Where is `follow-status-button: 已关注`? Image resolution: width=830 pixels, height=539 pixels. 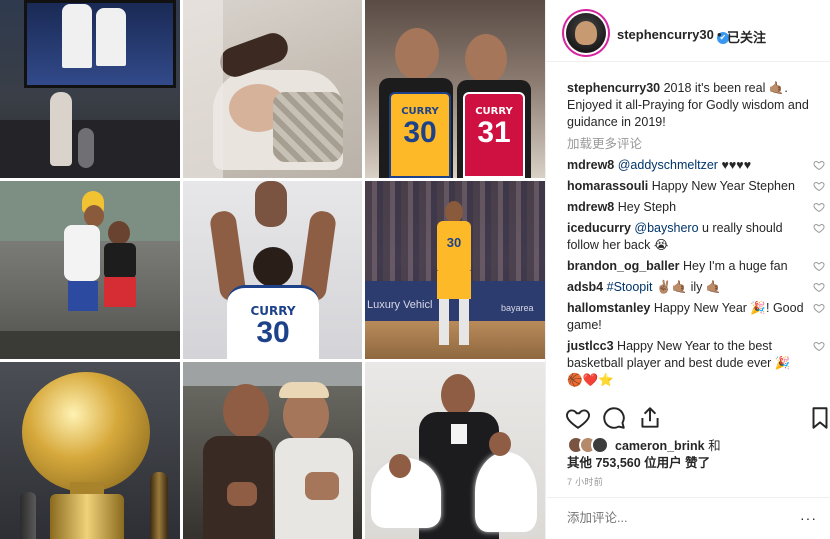
follow-status-button: 已关注 is located at coordinates (746, 36).